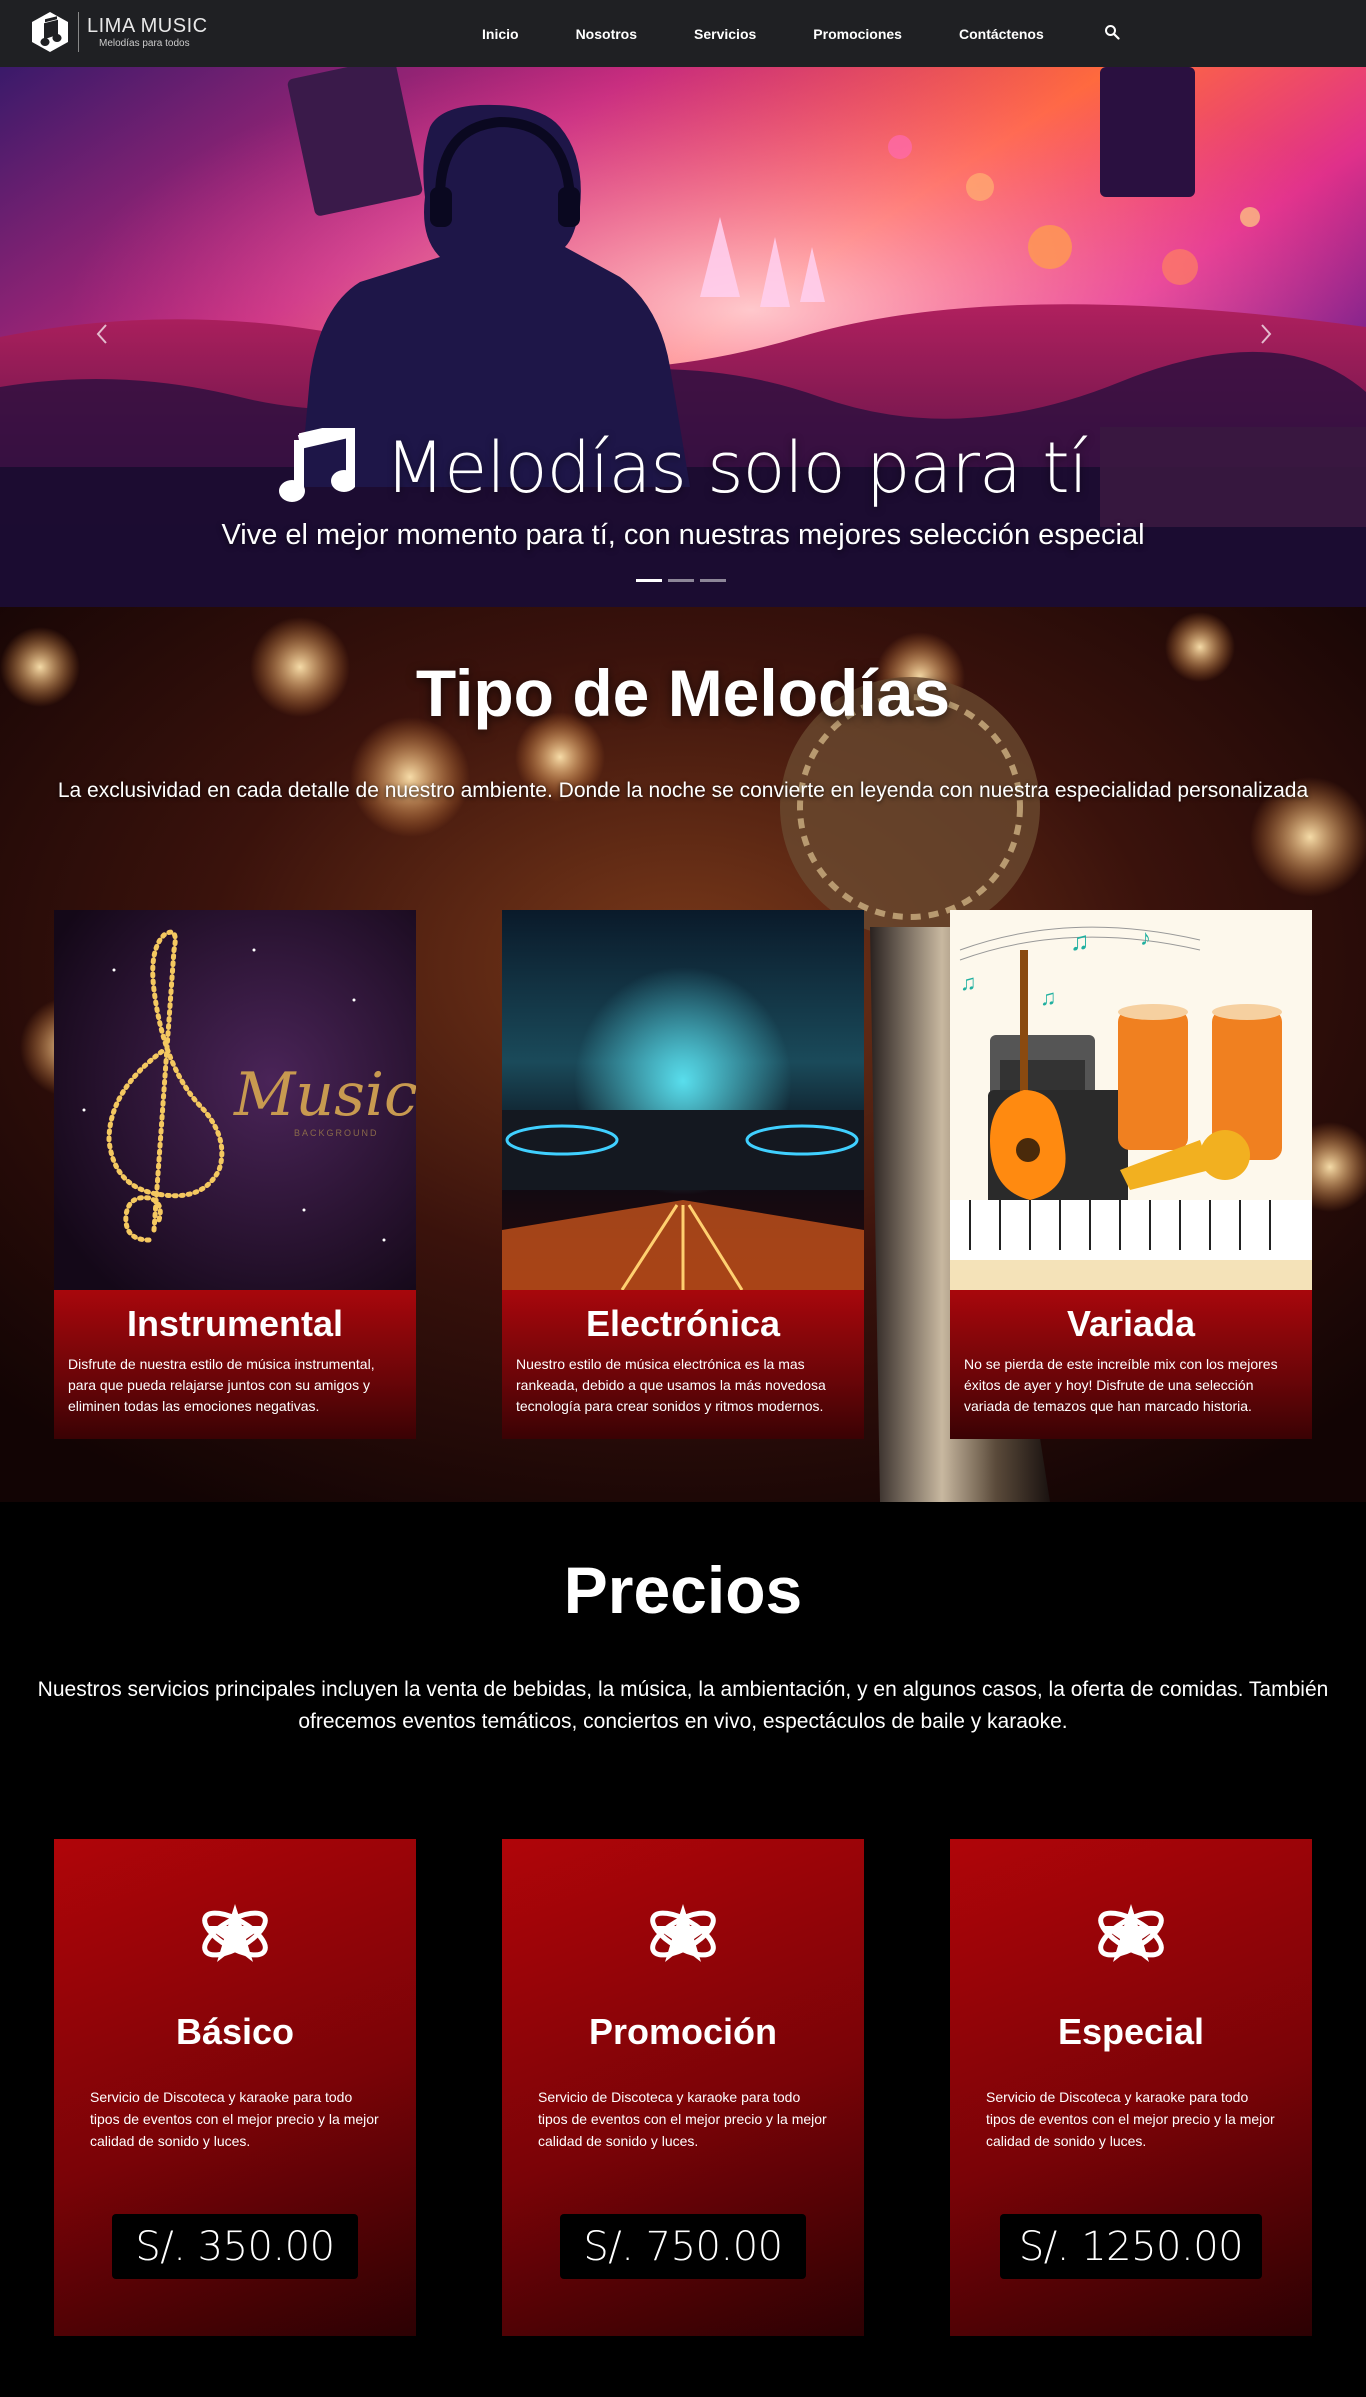  I want to click on music-script-text: Music, so click(324, 1095).